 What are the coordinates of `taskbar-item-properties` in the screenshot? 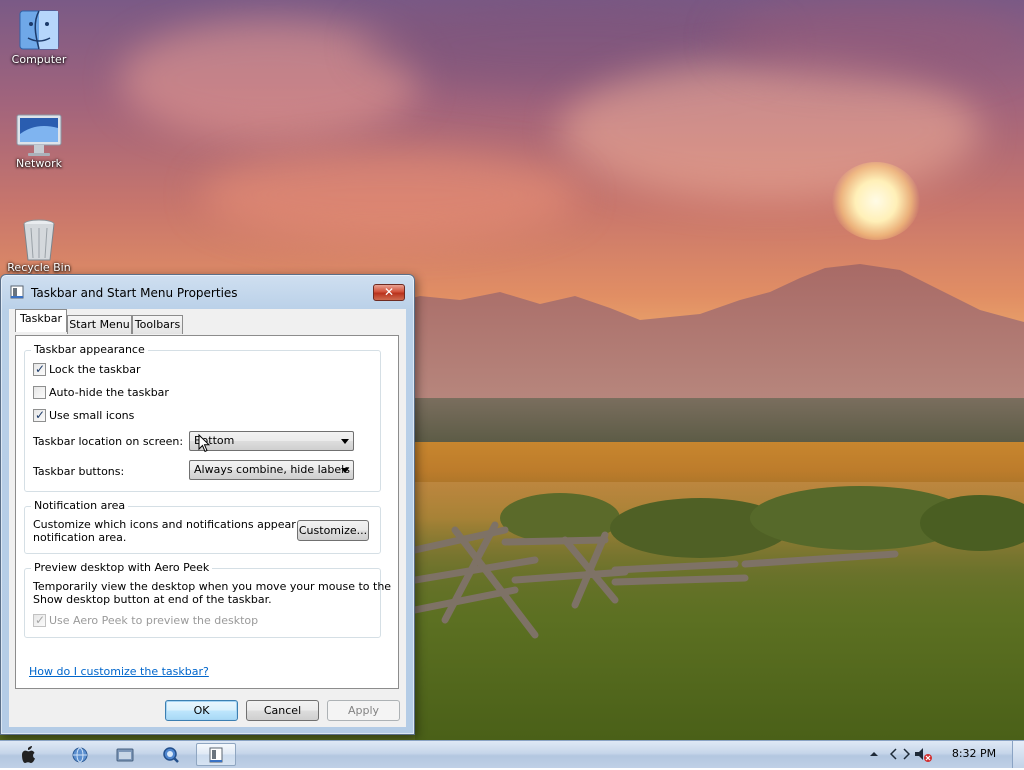 It's located at (216, 754).